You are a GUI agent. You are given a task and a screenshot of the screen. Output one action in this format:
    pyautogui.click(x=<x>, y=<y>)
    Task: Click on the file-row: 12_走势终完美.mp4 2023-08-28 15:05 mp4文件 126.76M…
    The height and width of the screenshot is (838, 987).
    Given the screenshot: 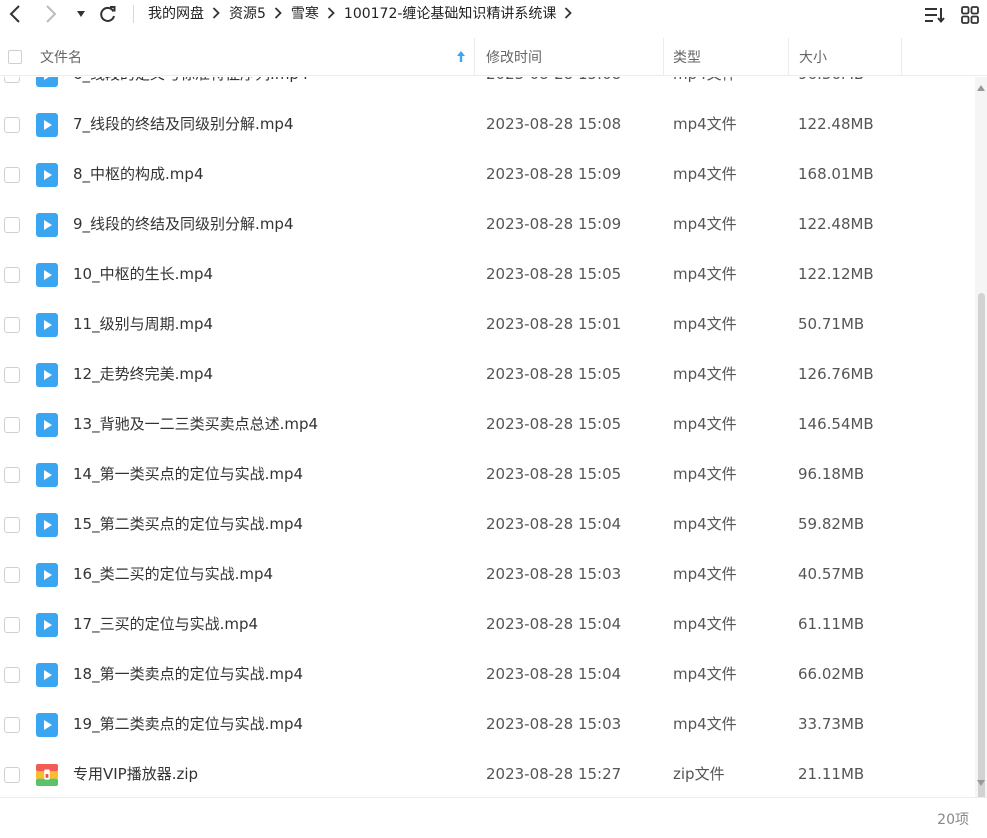 What is the action you would take?
    pyautogui.click(x=487, y=374)
    